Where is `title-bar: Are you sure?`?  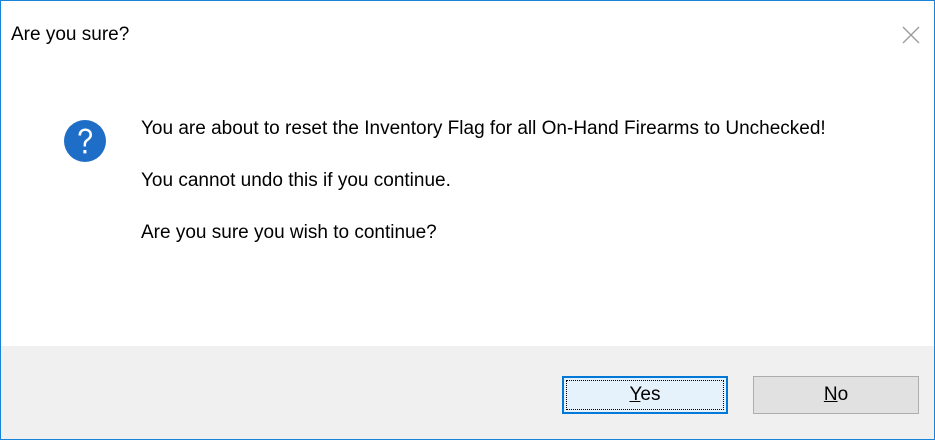 title-bar: Are you sure? is located at coordinates (467, 32).